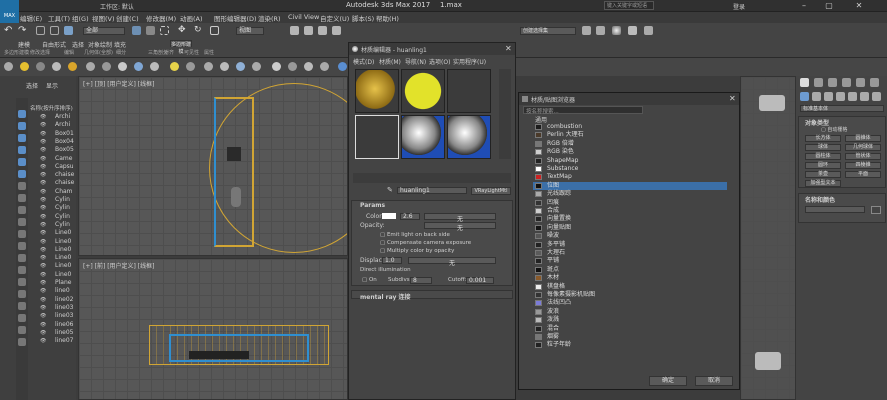 Image resolution: width=887 pixels, height=400 pixels. What do you see at coordinates (363, 61) in the screenshot?
I see `mat-menu-item-0: 模式(D)` at bounding box center [363, 61].